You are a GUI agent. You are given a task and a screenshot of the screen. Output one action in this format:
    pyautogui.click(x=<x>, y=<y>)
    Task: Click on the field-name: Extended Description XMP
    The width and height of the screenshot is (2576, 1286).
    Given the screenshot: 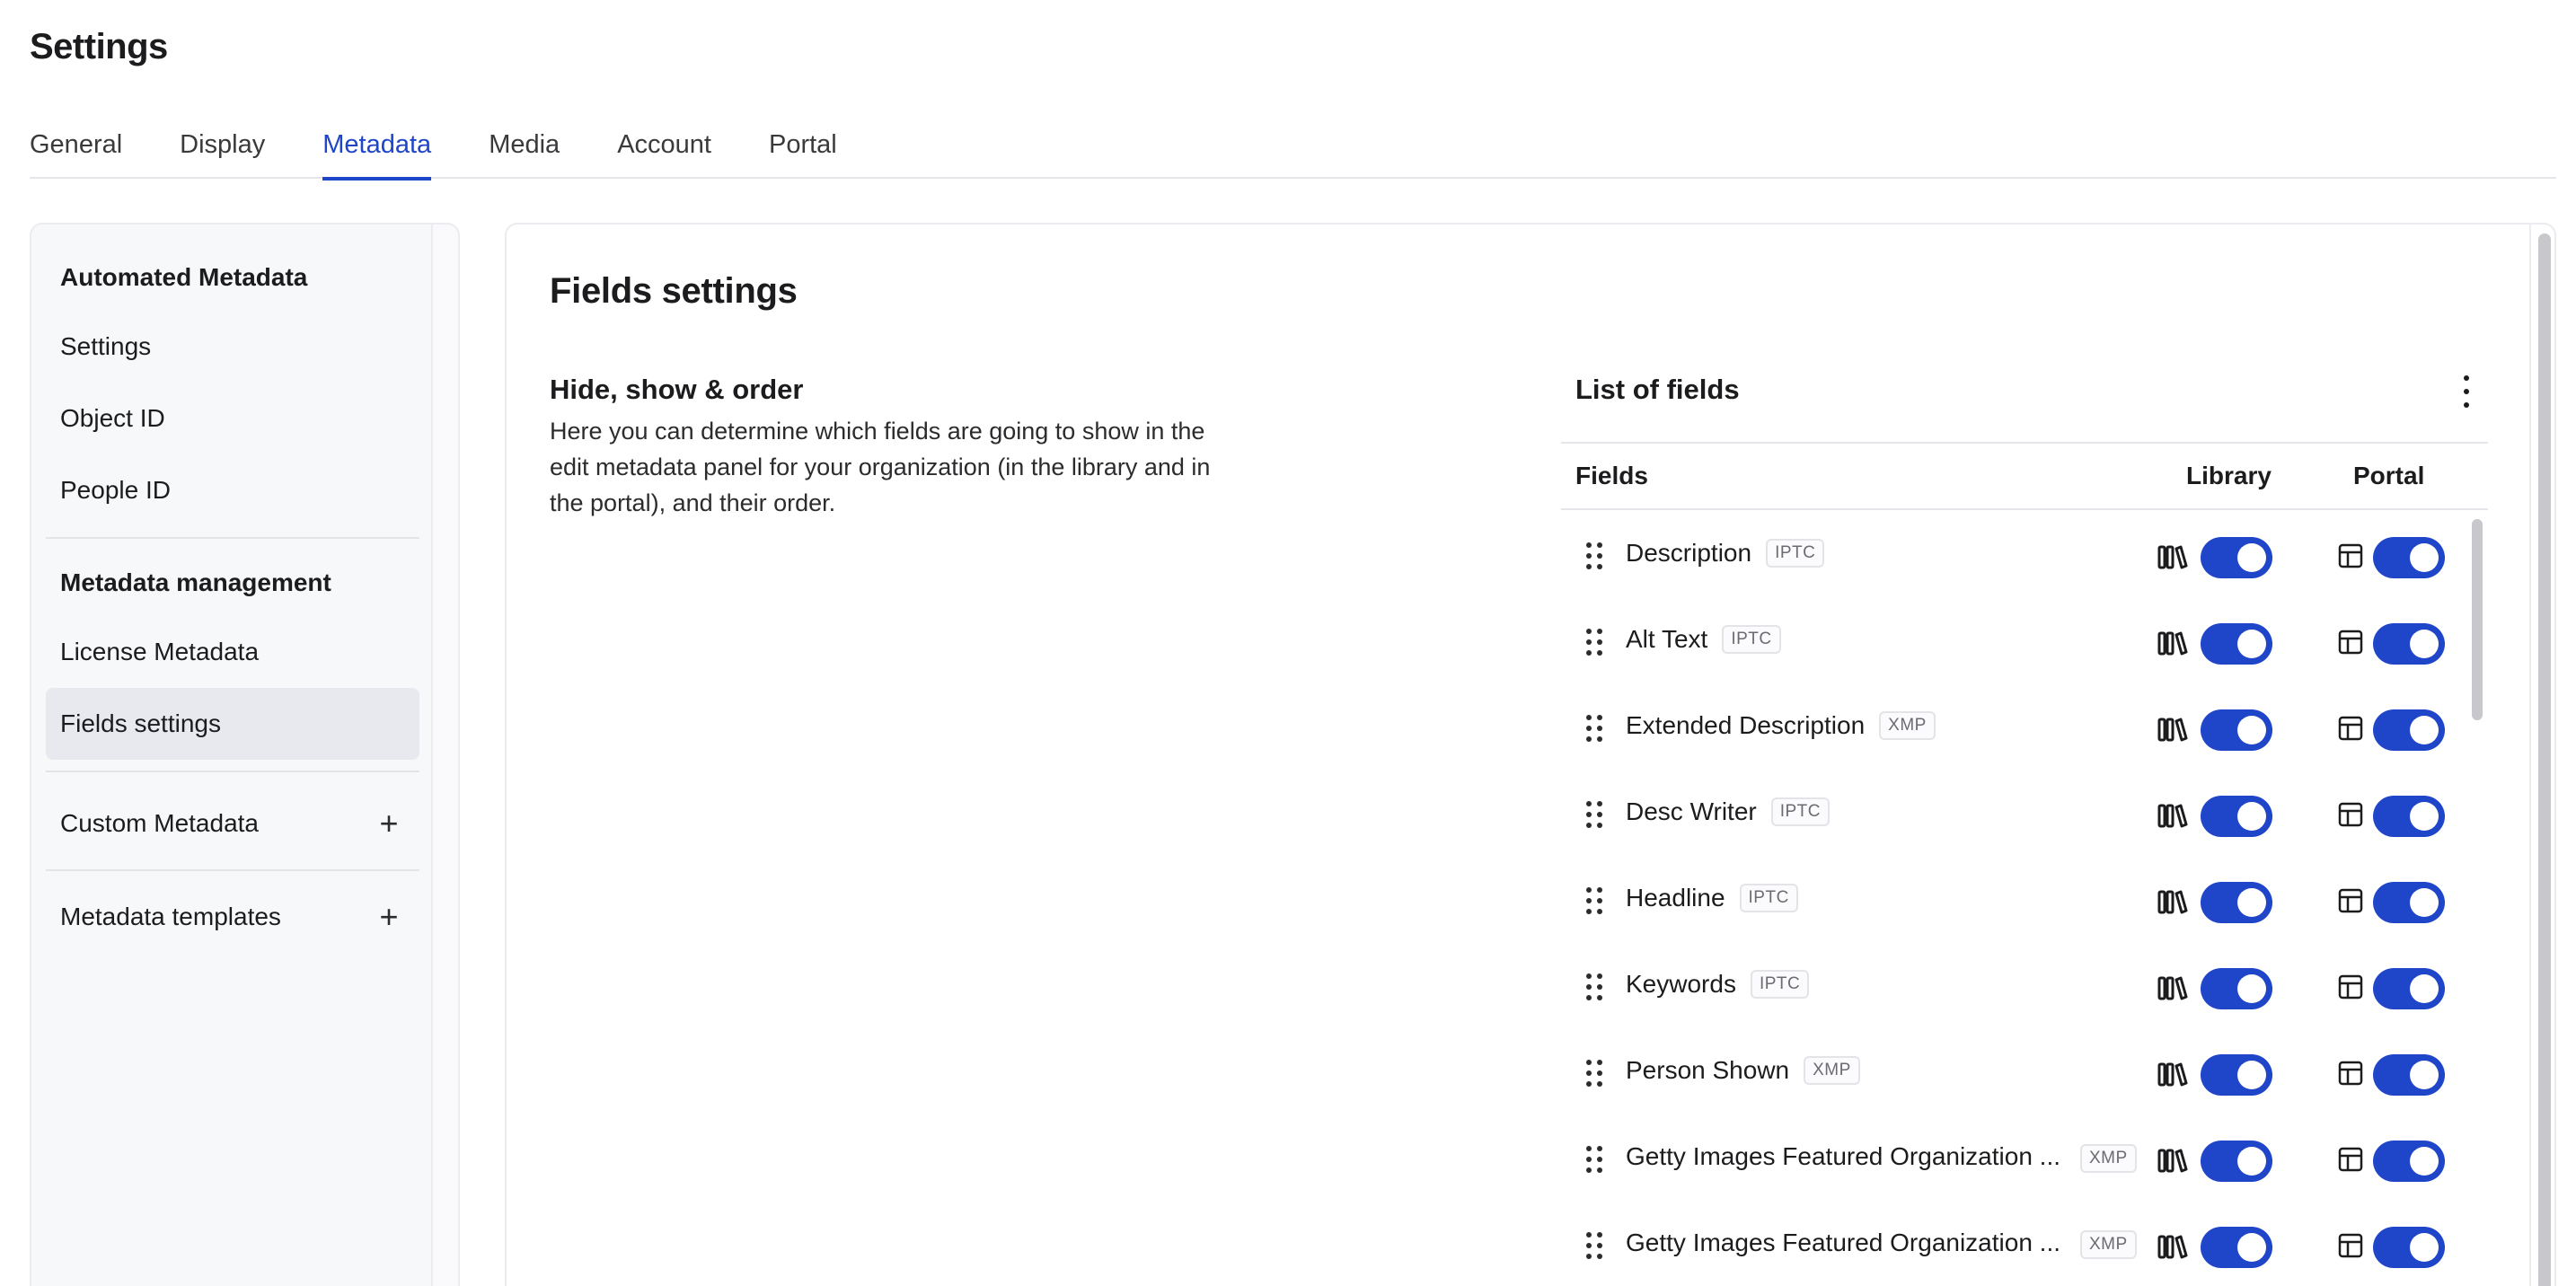 What is the action you would take?
    pyautogui.click(x=1781, y=725)
    